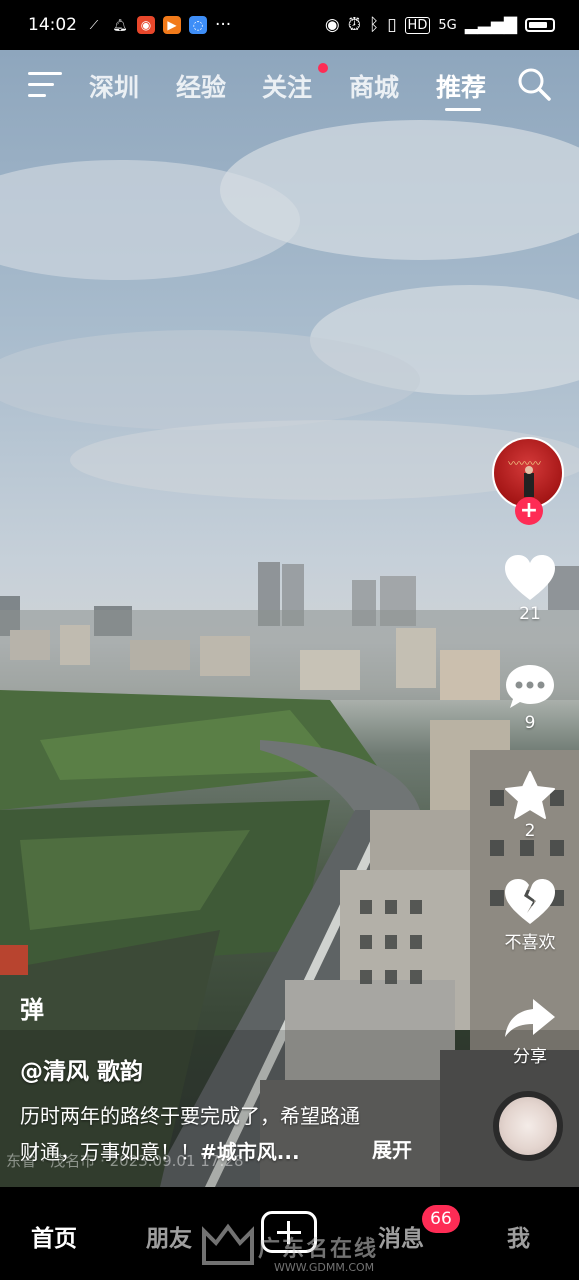 This screenshot has height=1280, width=579. I want to click on heart-icon, so click(530, 577).